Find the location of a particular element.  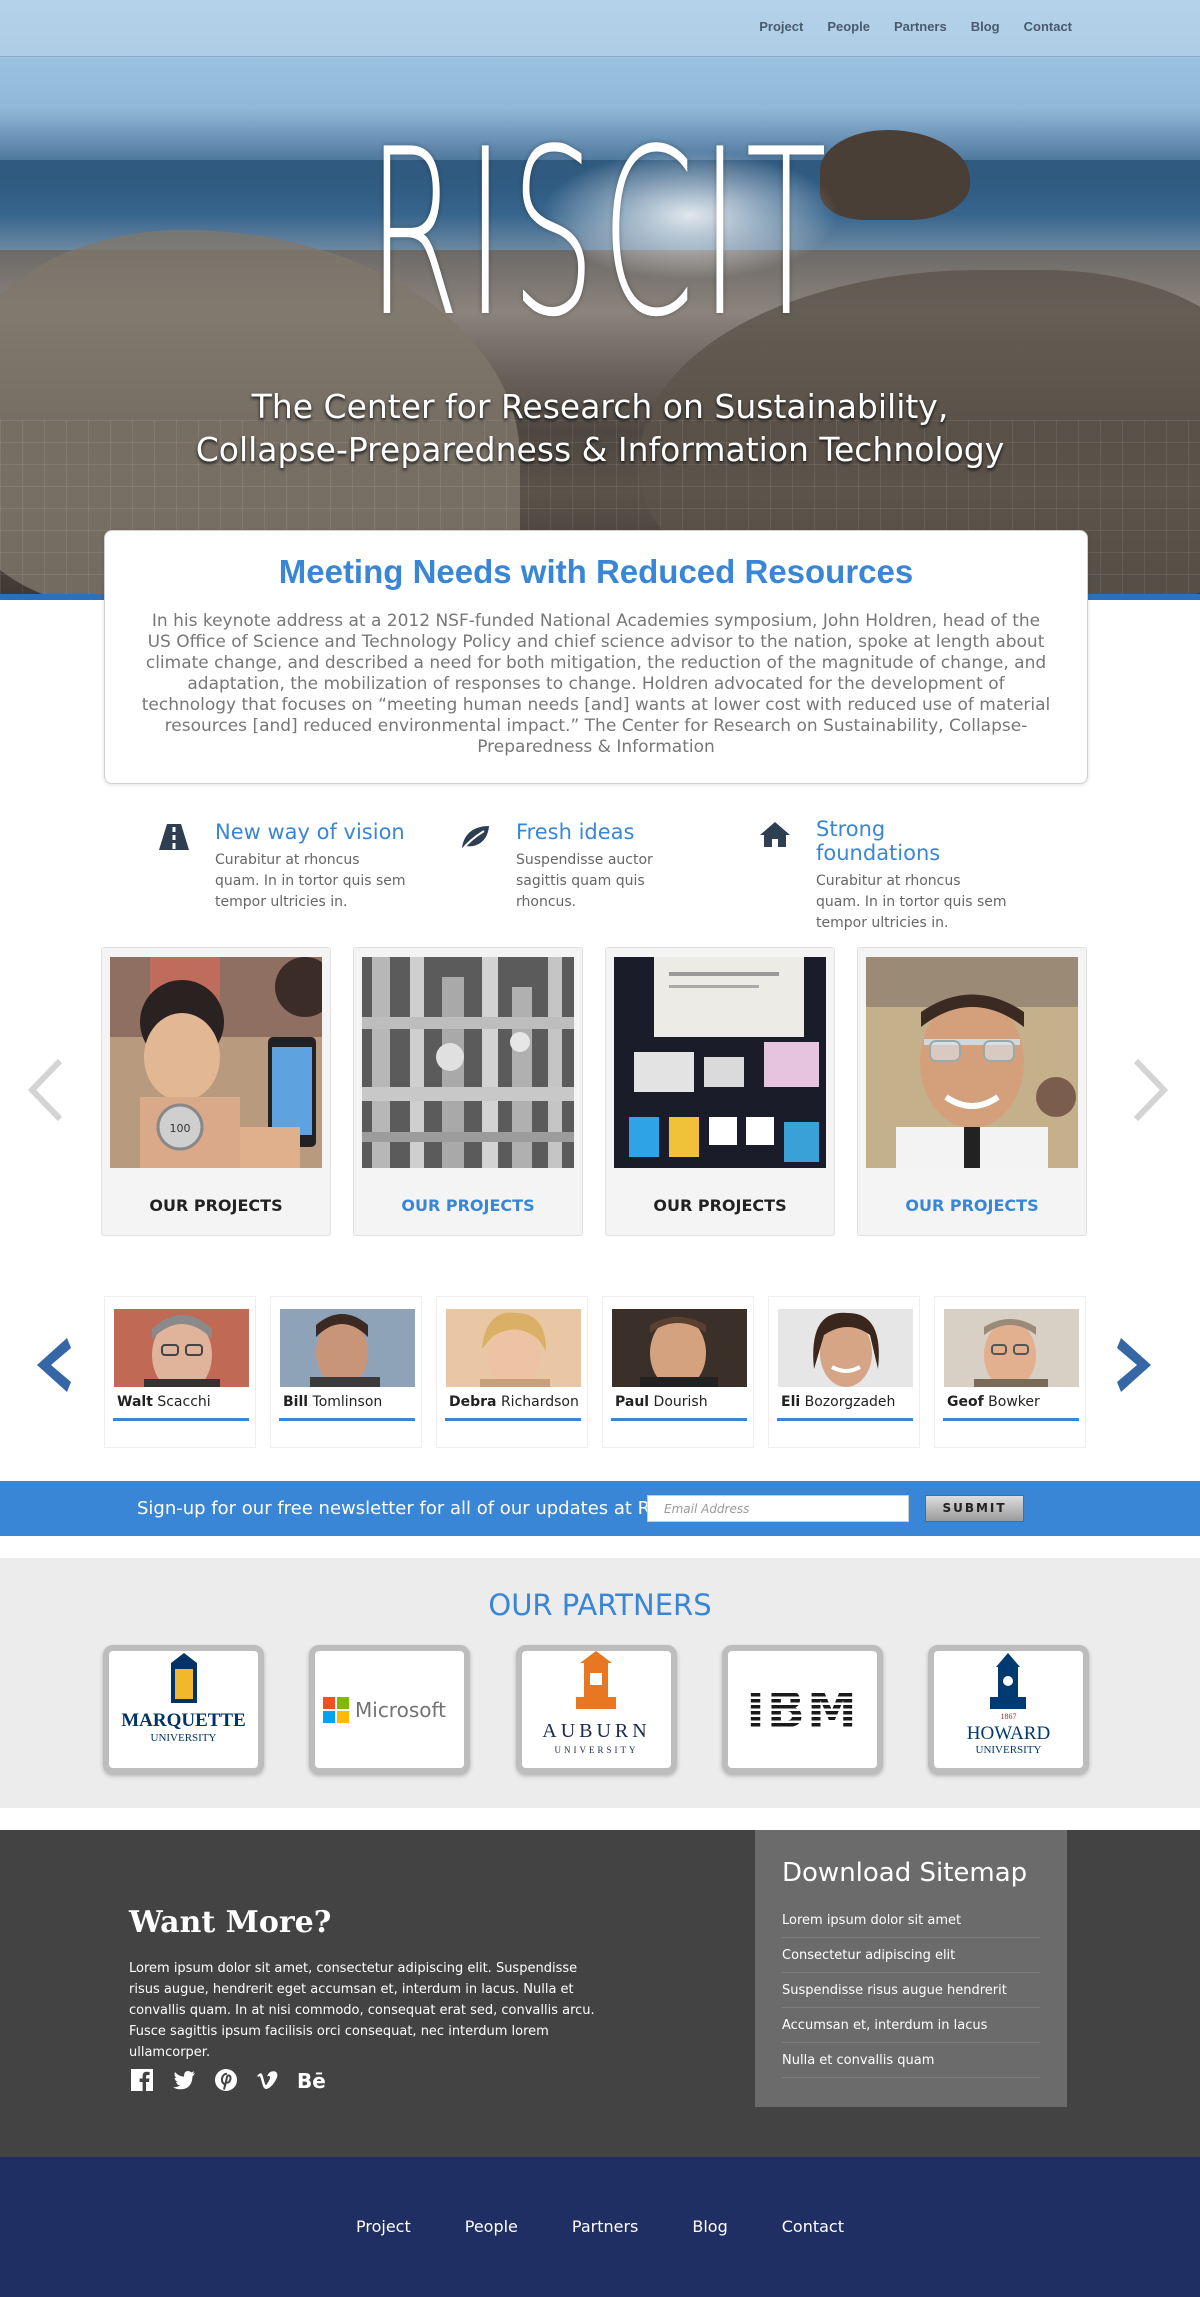

partner-logo-marquette: MARQUETTE UNIVERSITY is located at coordinates (183, 1709).